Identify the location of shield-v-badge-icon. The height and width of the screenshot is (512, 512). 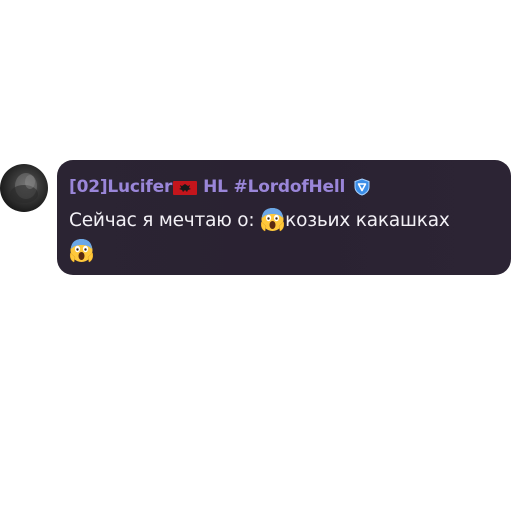
(362, 187).